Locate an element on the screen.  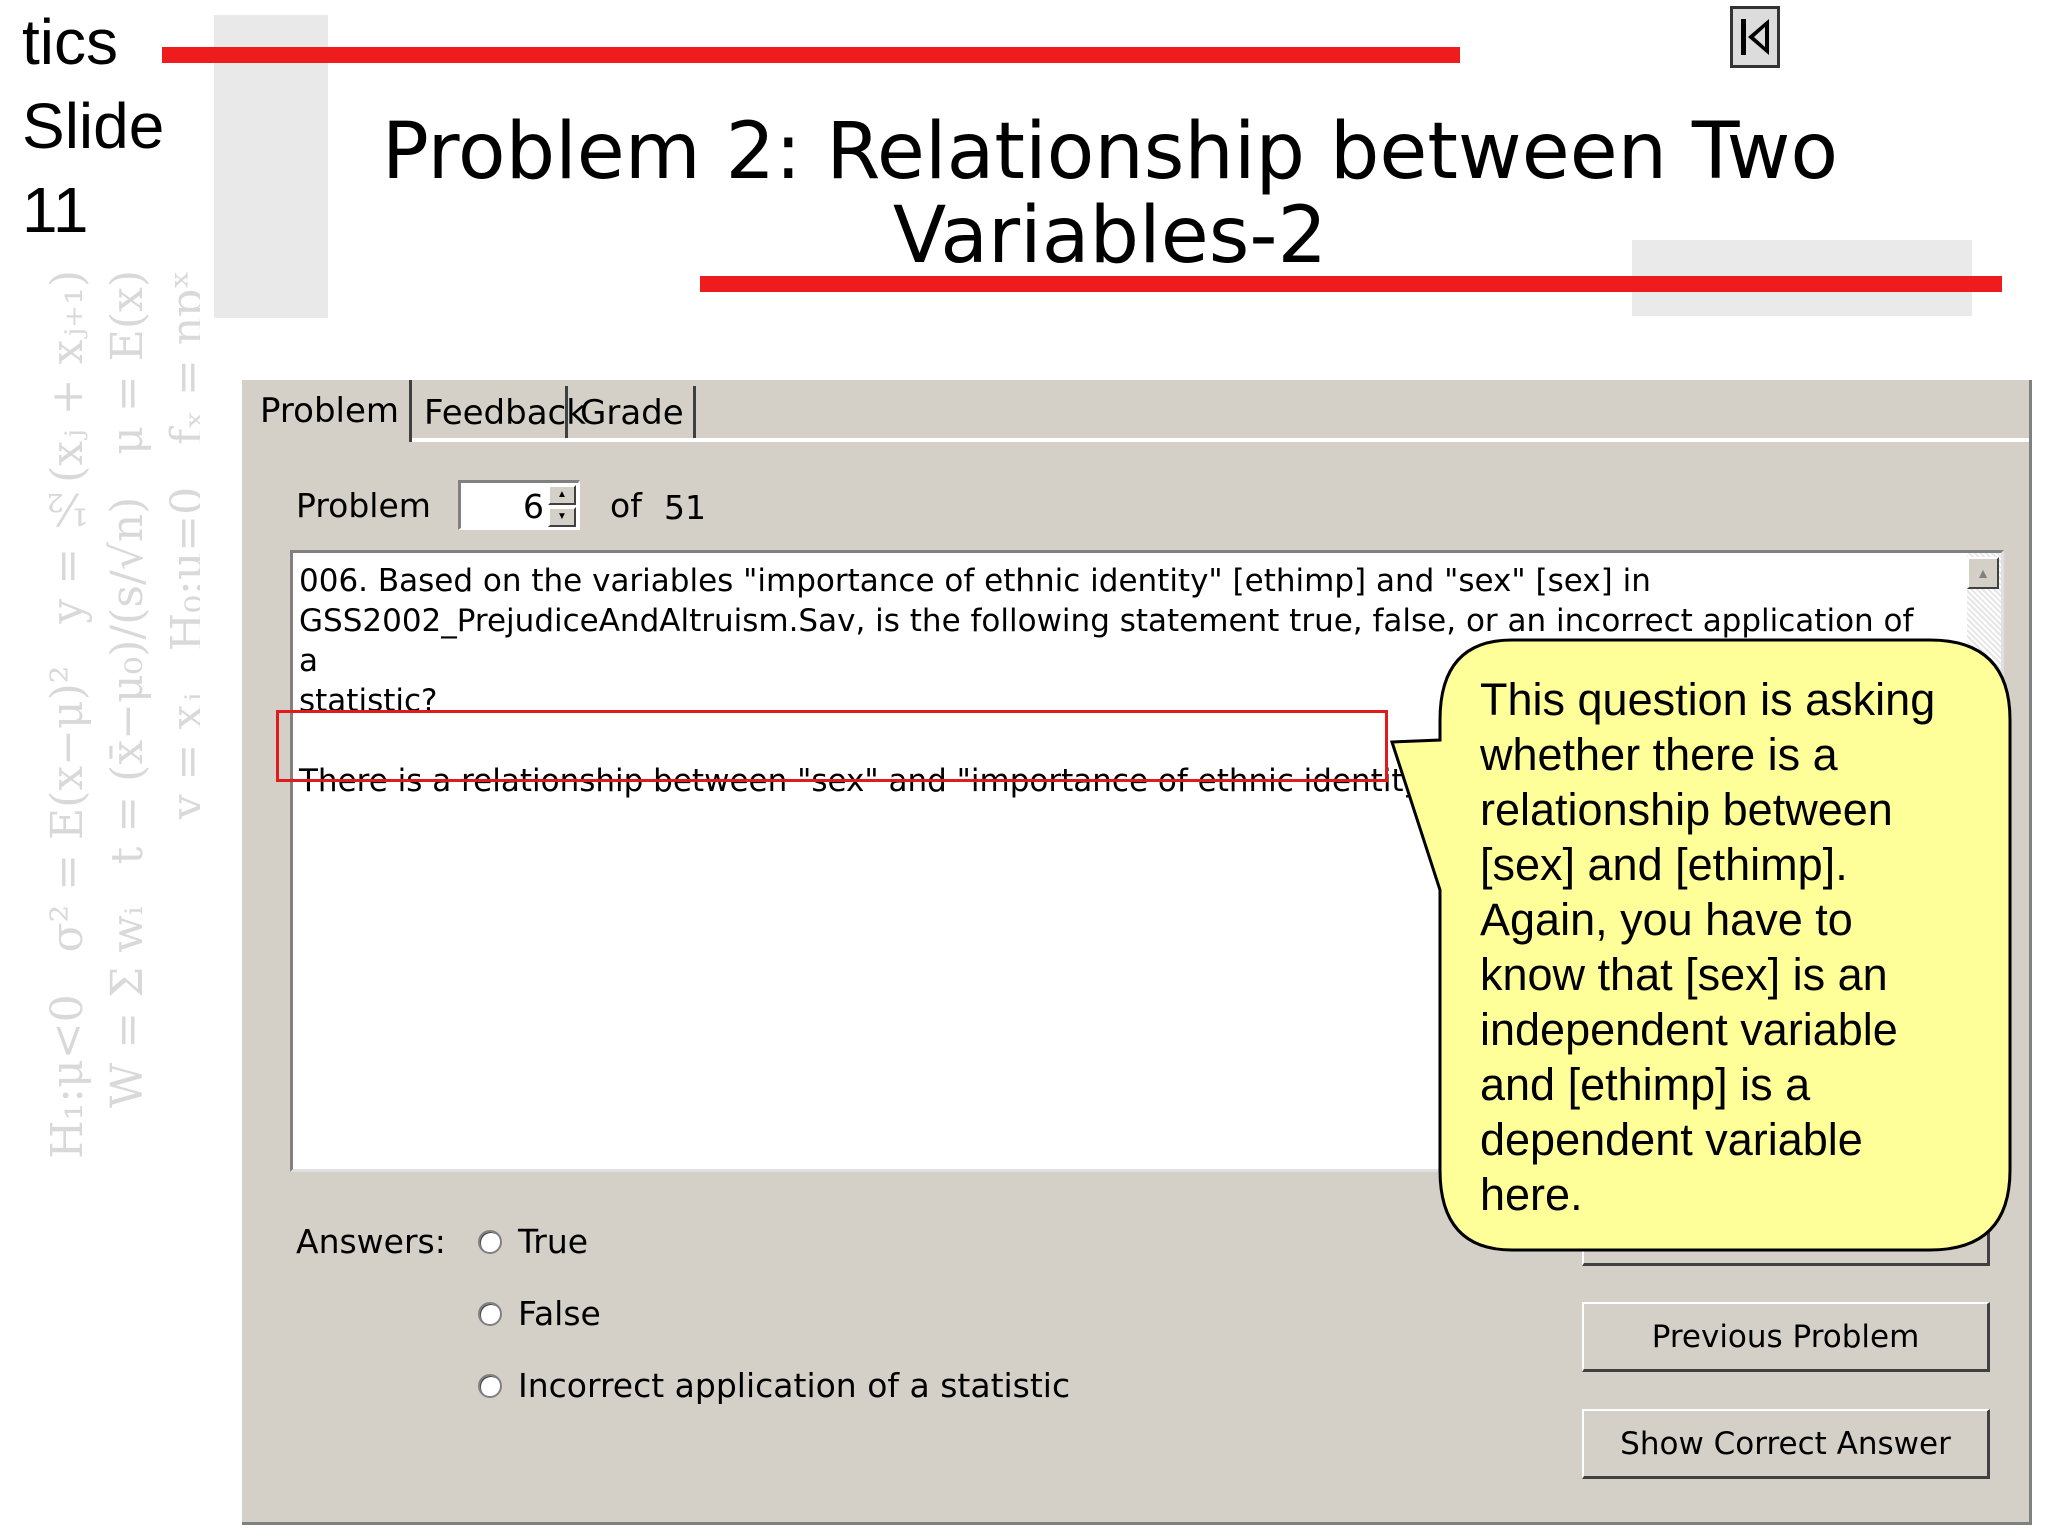
callout-line: [sex] and [ethimp]. is located at coordinates (1664, 864).